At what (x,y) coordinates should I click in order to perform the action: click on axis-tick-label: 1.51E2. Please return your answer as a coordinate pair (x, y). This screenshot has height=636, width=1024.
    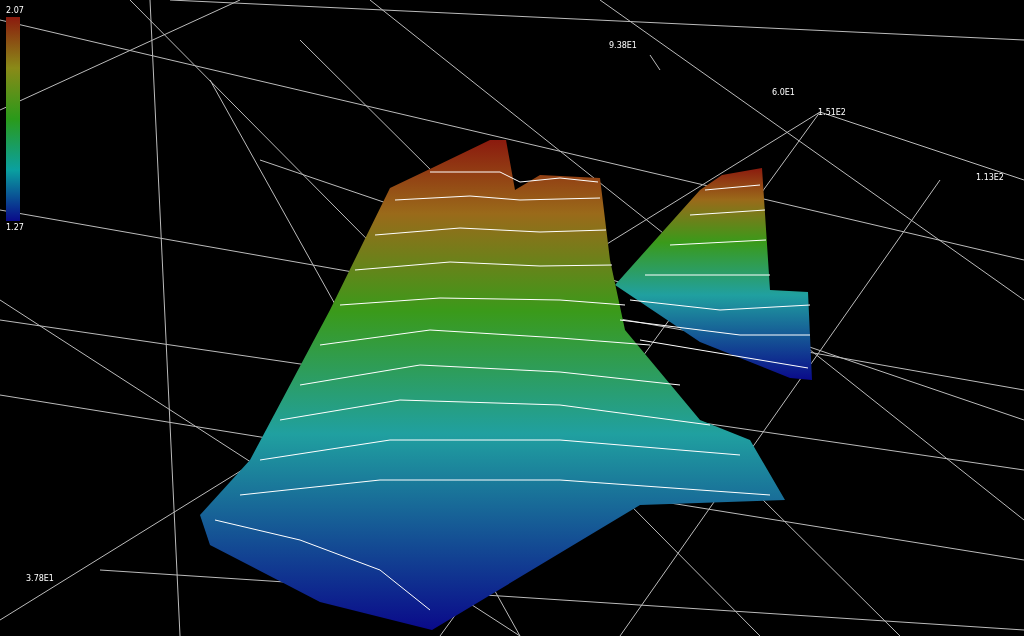
    Looking at the image, I should click on (832, 112).